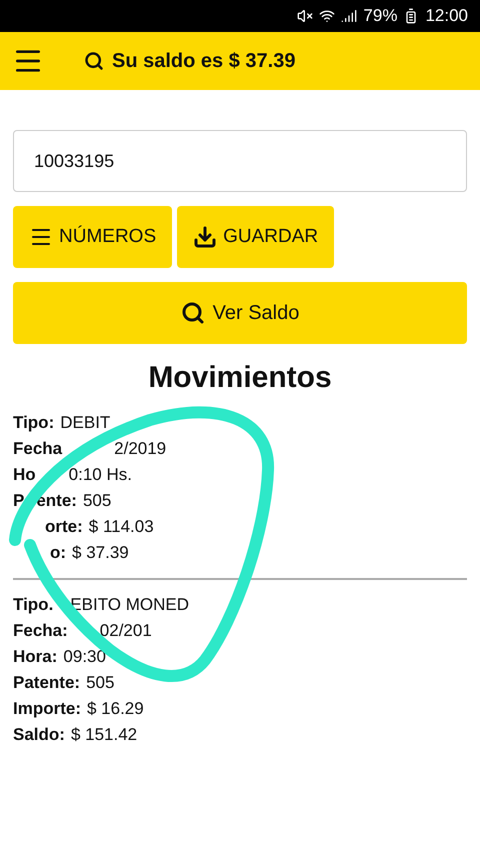  I want to click on field-label: Importe:, so click(47, 709).